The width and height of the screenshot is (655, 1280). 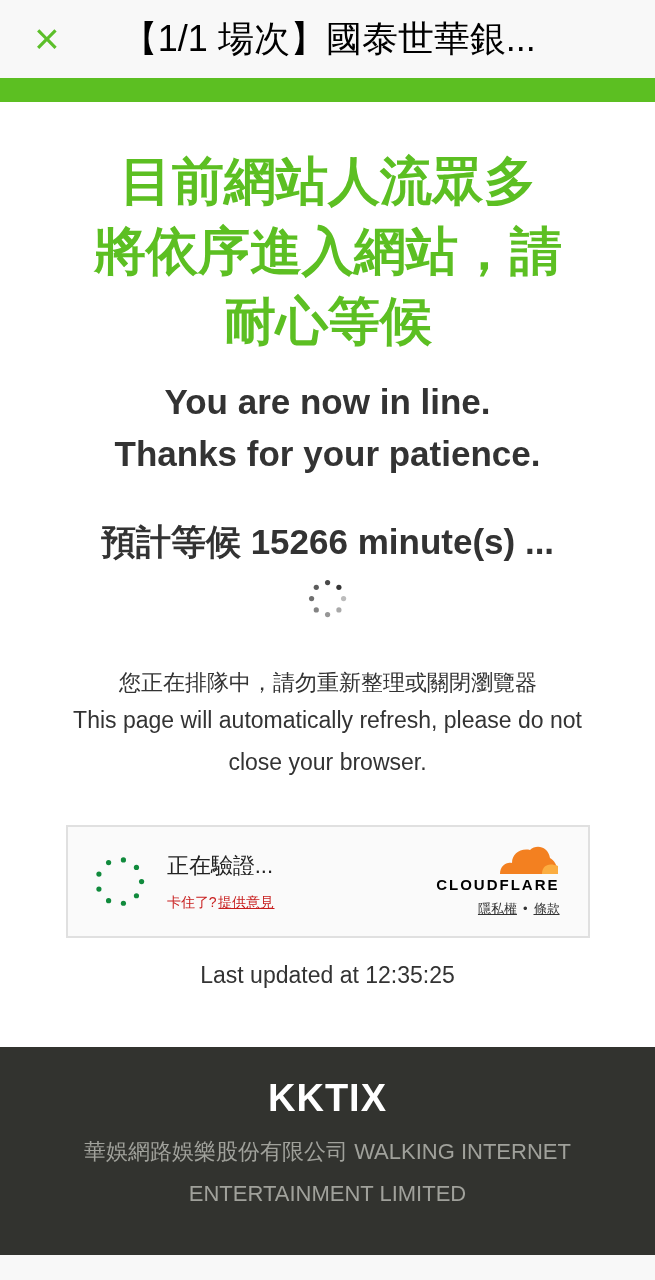 I want to click on stuck-text: 卡住了?, so click(x=191, y=903).